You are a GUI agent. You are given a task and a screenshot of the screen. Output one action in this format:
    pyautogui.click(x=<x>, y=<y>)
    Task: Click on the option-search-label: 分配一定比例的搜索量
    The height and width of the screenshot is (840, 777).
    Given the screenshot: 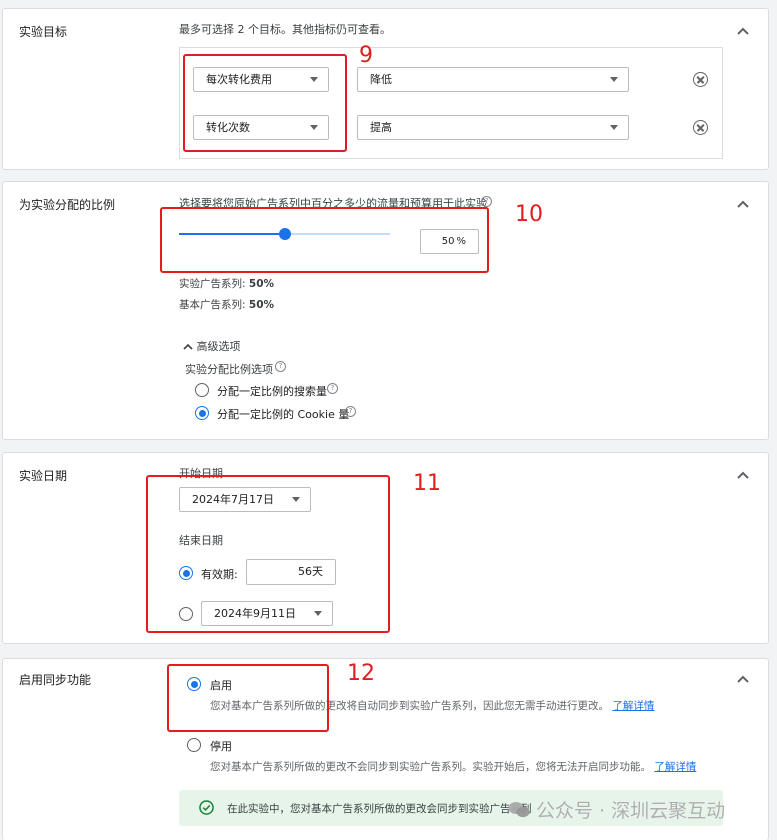 What is the action you would take?
    pyautogui.click(x=272, y=391)
    